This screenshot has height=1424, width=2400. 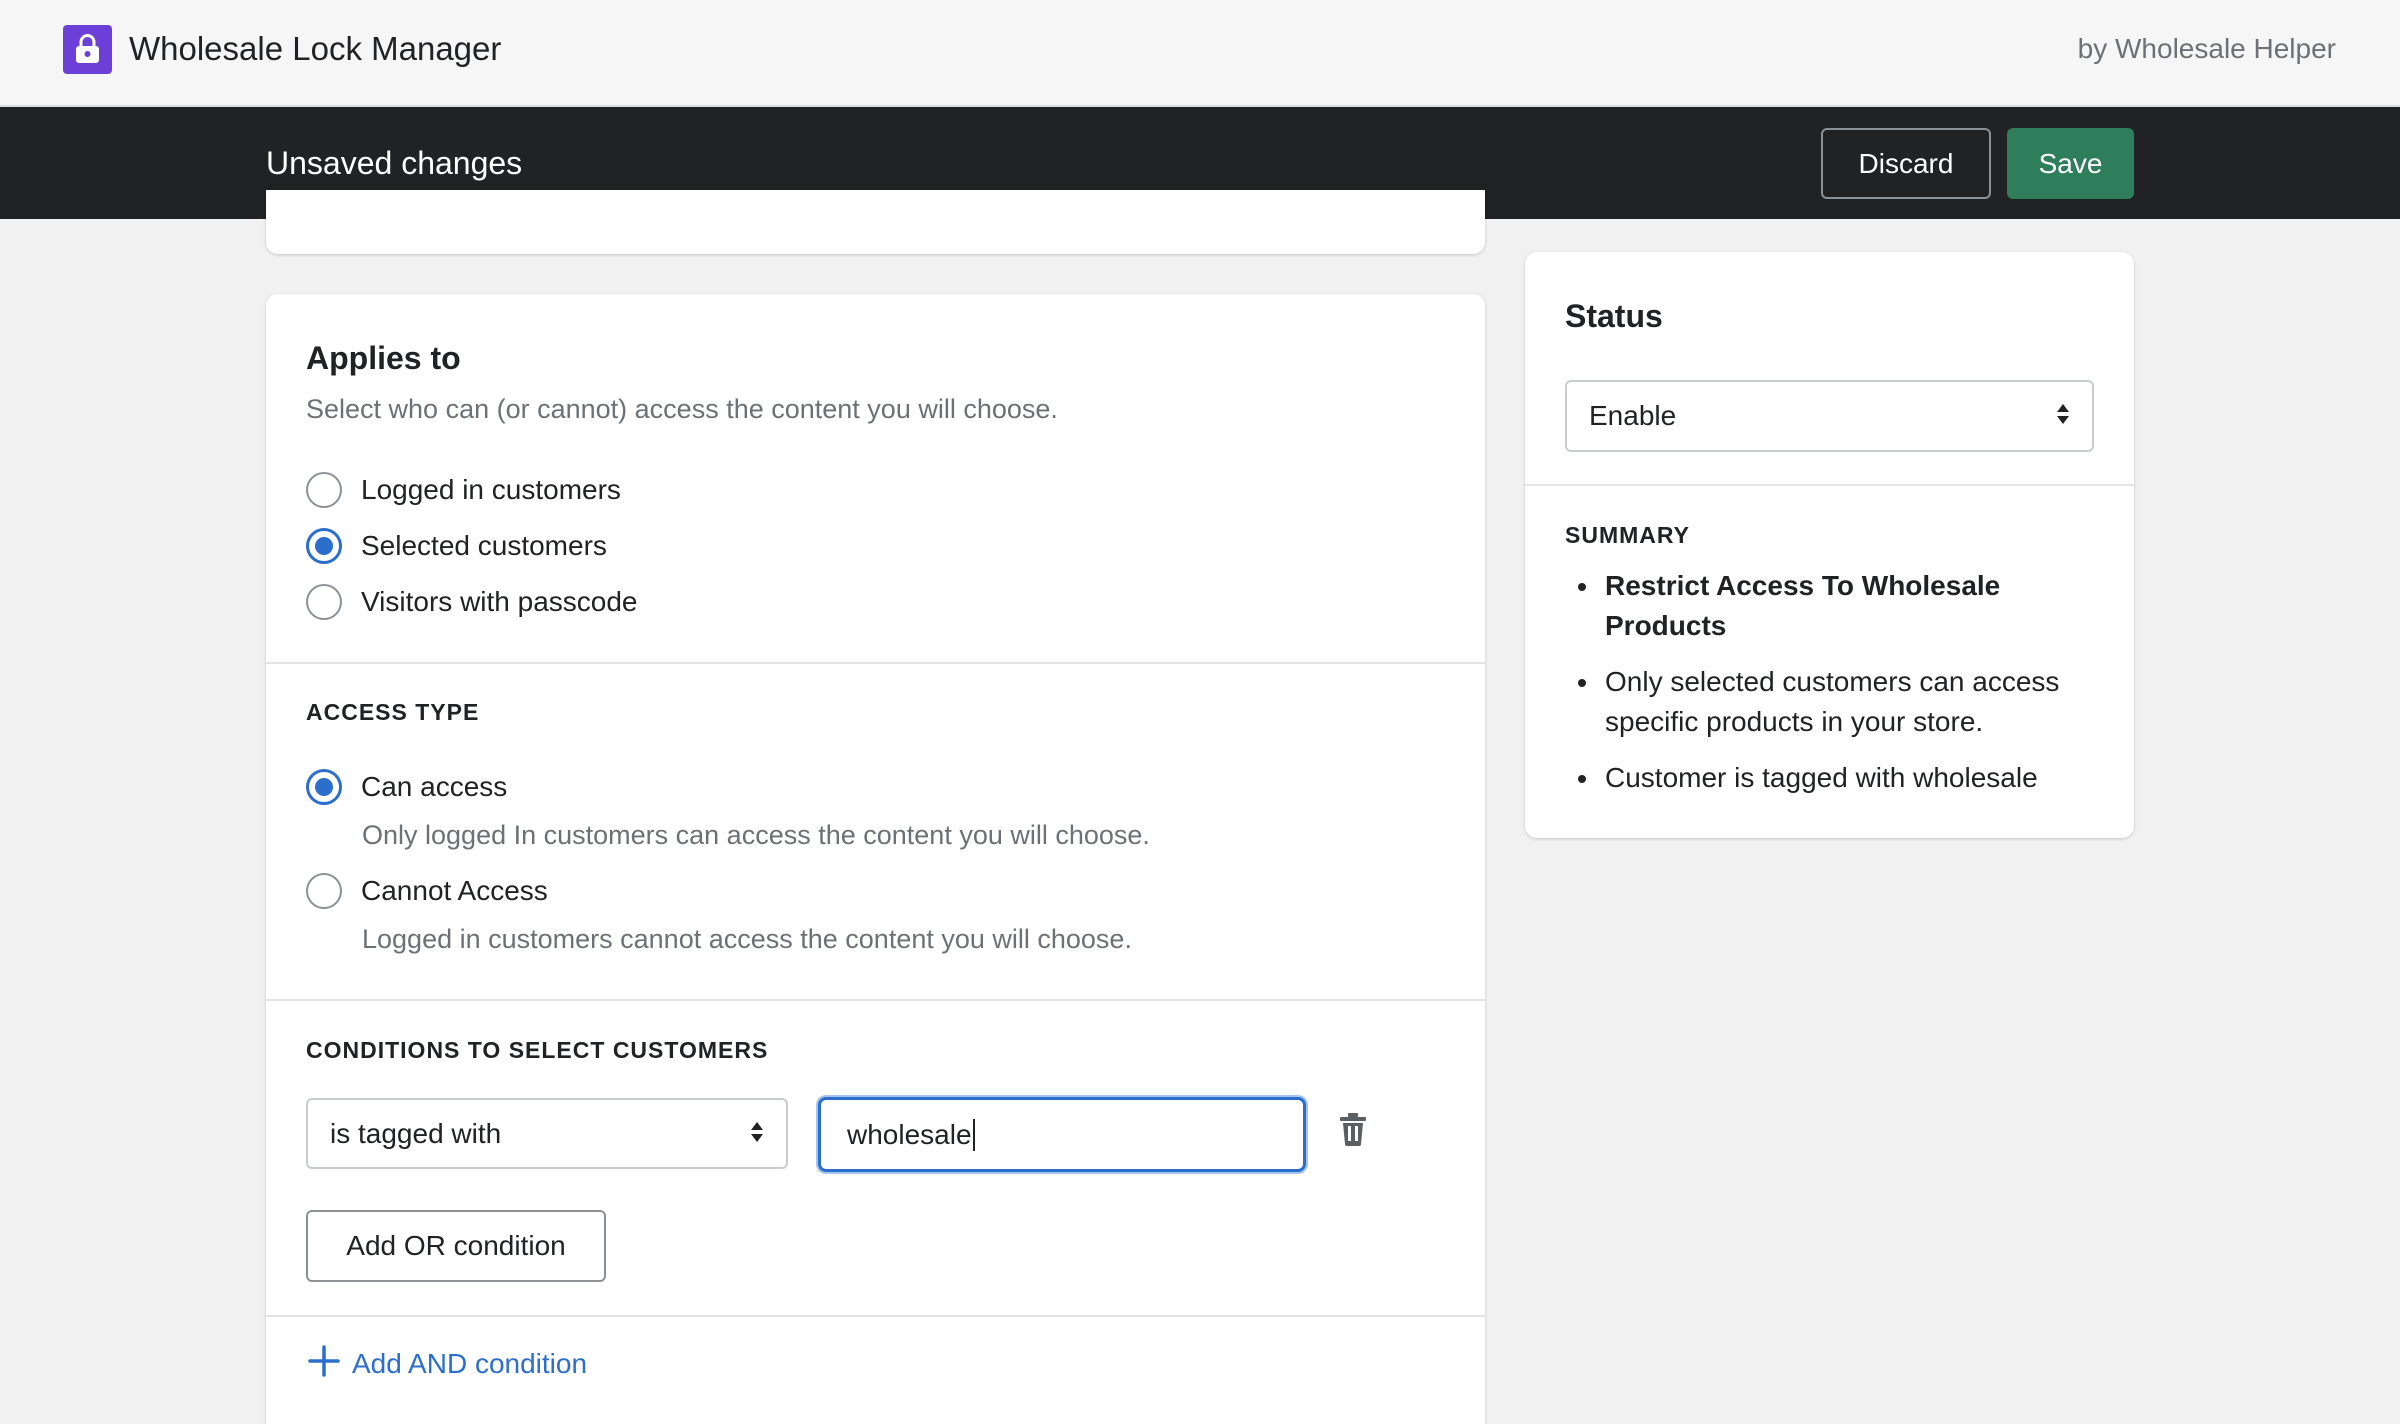 What do you see at coordinates (537, 1050) in the screenshot?
I see `conditions-heading: CONDITIONS TO SELECT CUSTOMERS` at bounding box center [537, 1050].